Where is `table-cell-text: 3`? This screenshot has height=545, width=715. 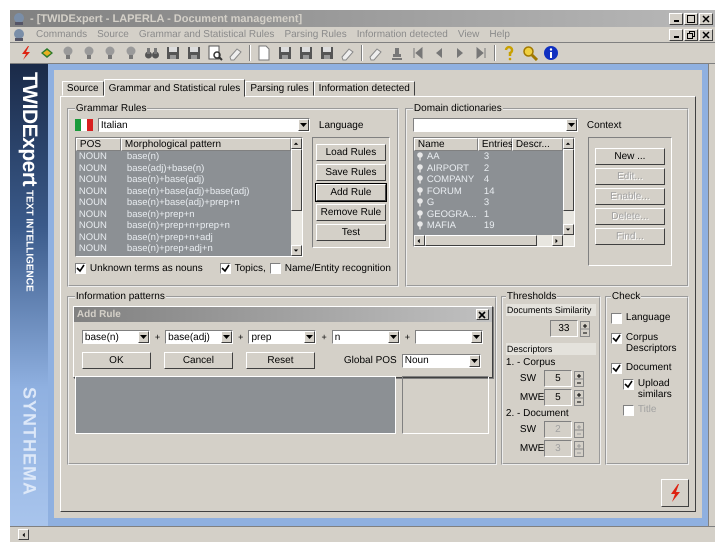
table-cell-text: 3 is located at coordinates (486, 202).